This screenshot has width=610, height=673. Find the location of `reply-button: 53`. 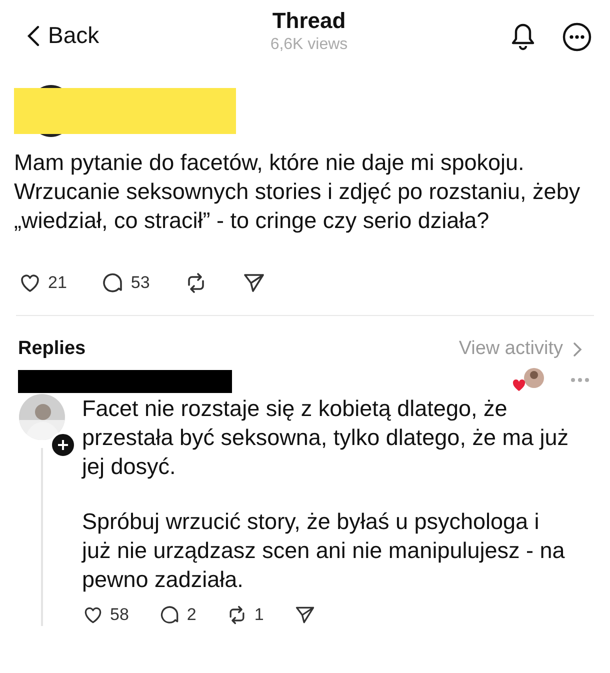

reply-button: 53 is located at coordinates (125, 283).